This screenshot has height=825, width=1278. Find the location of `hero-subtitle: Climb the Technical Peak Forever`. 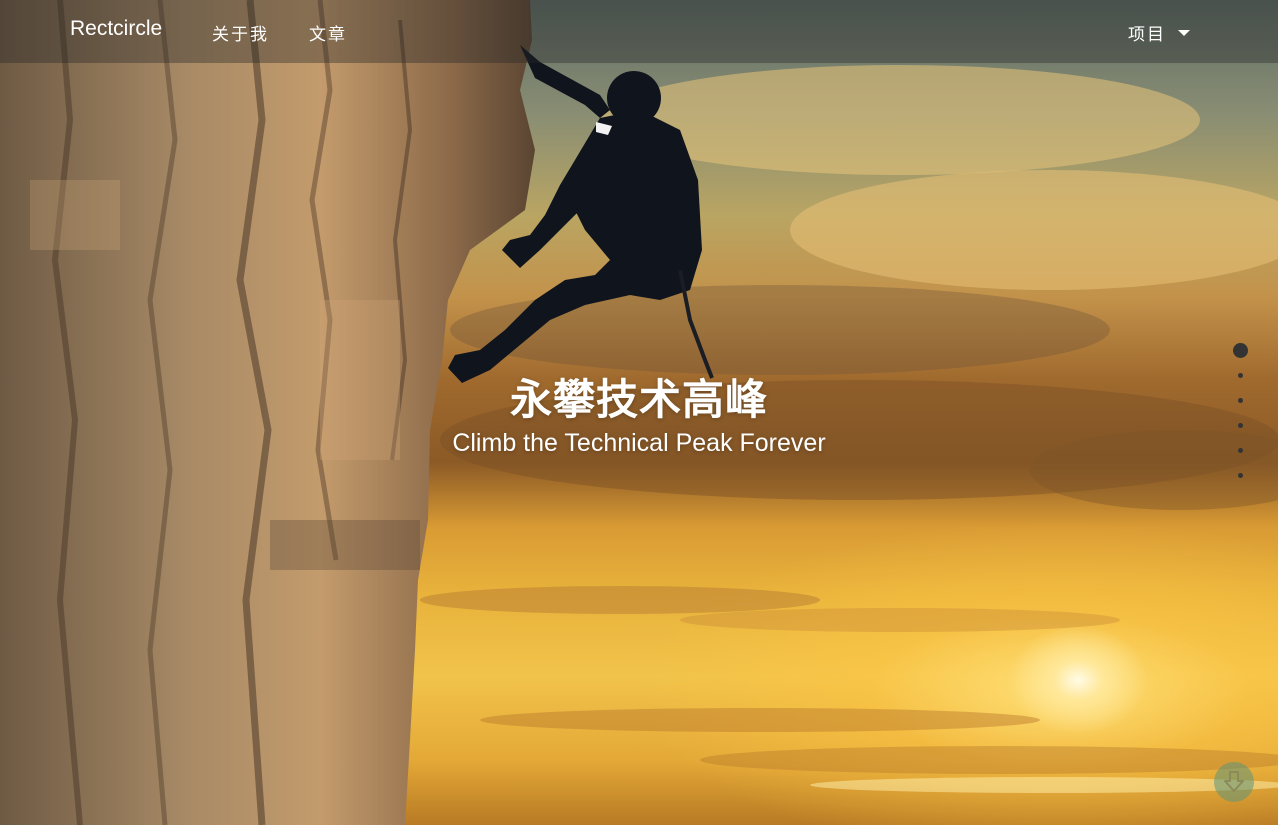

hero-subtitle: Climb the Technical Peak Forever is located at coordinates (639, 443).